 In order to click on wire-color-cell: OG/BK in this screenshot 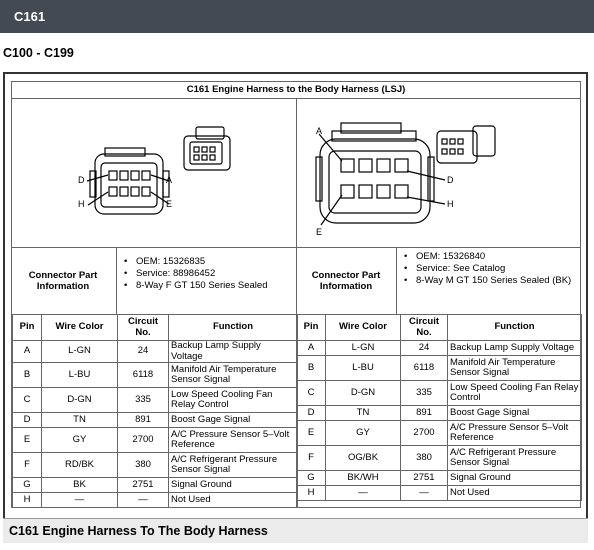, I will do `click(363, 458)`.